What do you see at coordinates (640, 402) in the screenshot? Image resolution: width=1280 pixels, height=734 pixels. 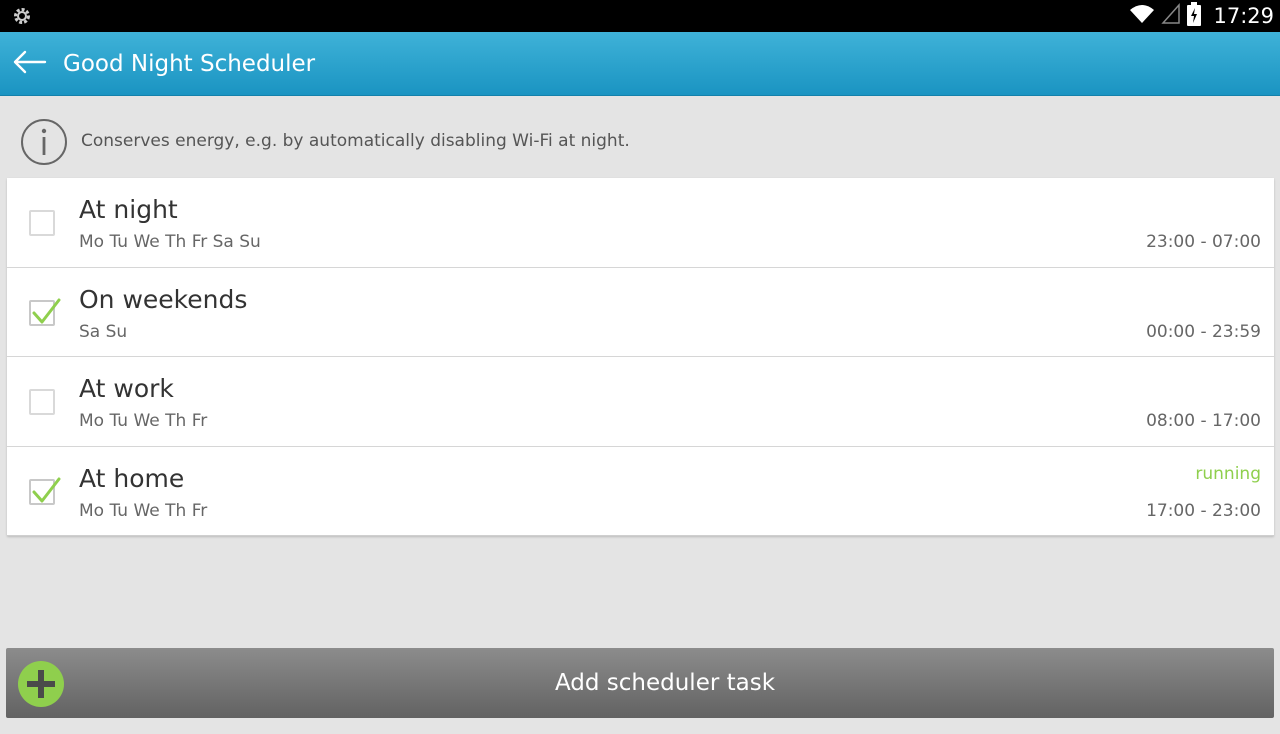 I see `task-row-at-work: At work Mo Tu We Th Fr 08:00 - 17:00` at bounding box center [640, 402].